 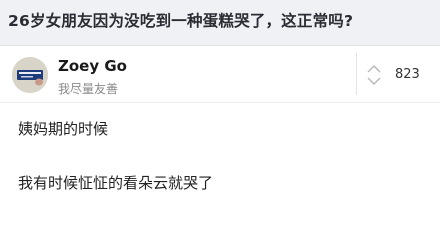 I want to click on avatar-image, so click(x=30, y=75).